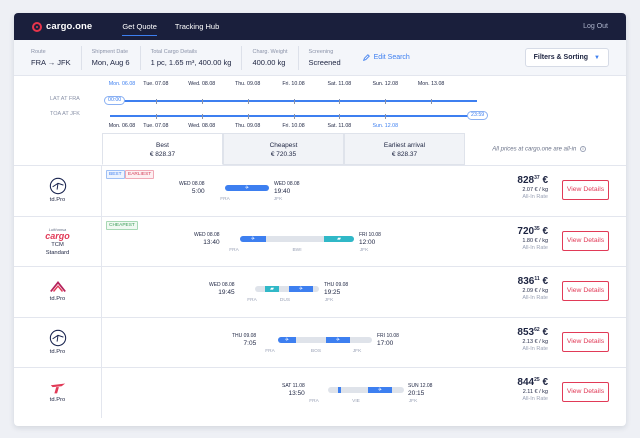 The image size is (640, 438). What do you see at coordinates (162, 149) in the screenshot?
I see `tab-best: Best € 828.37` at bounding box center [162, 149].